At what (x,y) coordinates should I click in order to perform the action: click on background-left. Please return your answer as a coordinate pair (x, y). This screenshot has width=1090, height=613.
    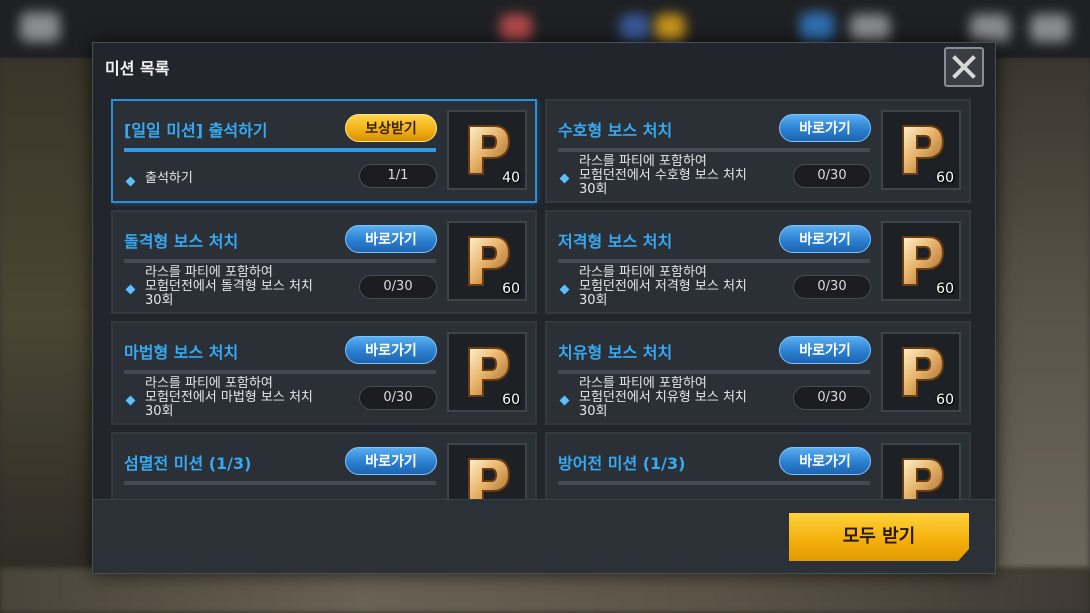
    Looking at the image, I should click on (47, 315).